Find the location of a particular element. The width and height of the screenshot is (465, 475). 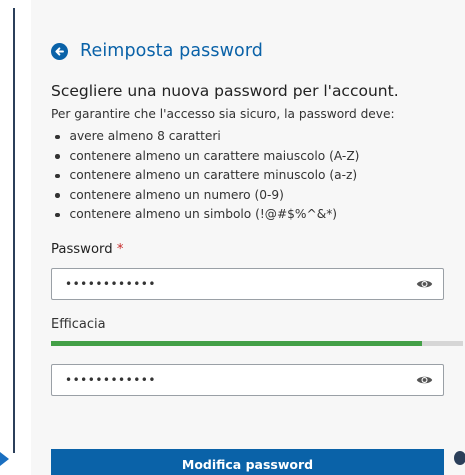

page-title: Reimposta password is located at coordinates (172, 51).